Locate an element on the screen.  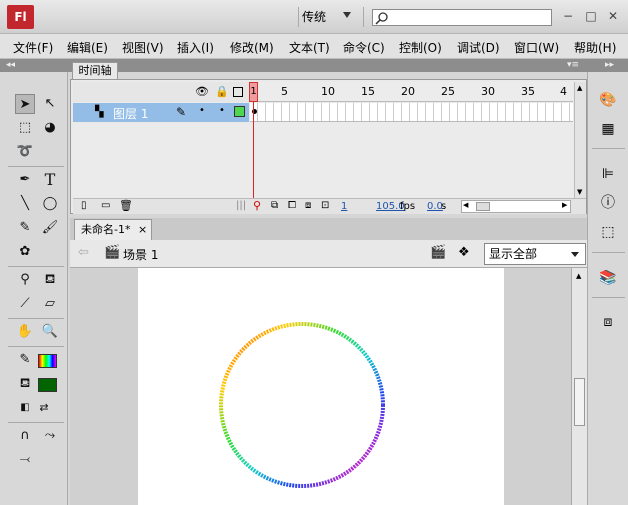
close-icon: × is located at coordinates (142, 229).